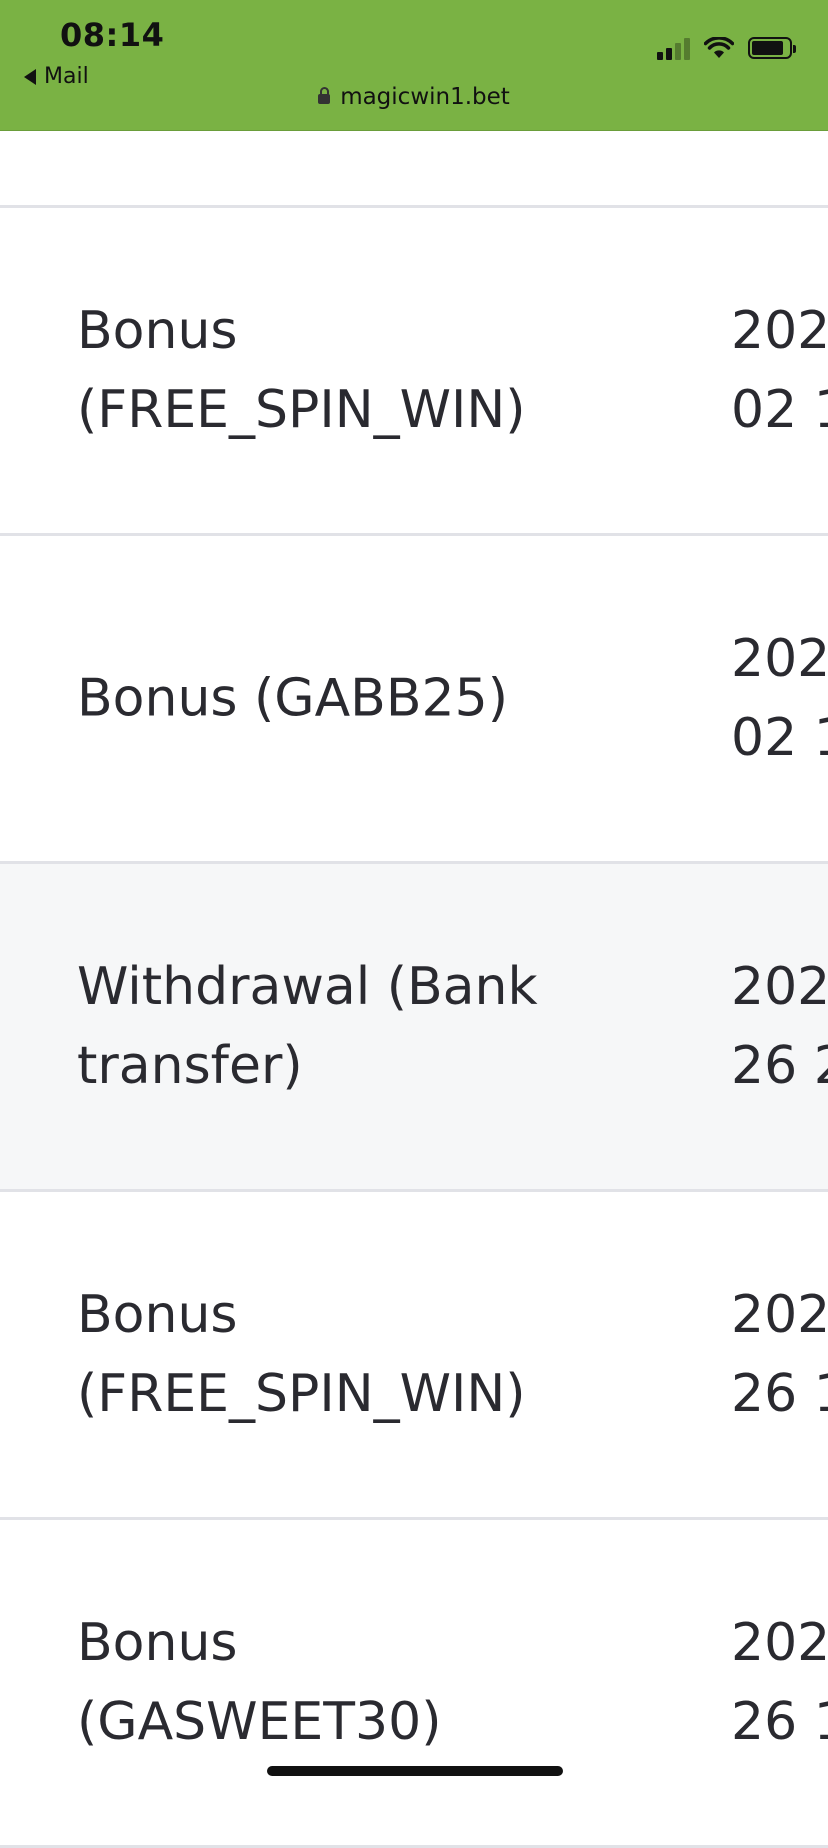  I want to click on url-text: magicwin1.bet, so click(425, 97).